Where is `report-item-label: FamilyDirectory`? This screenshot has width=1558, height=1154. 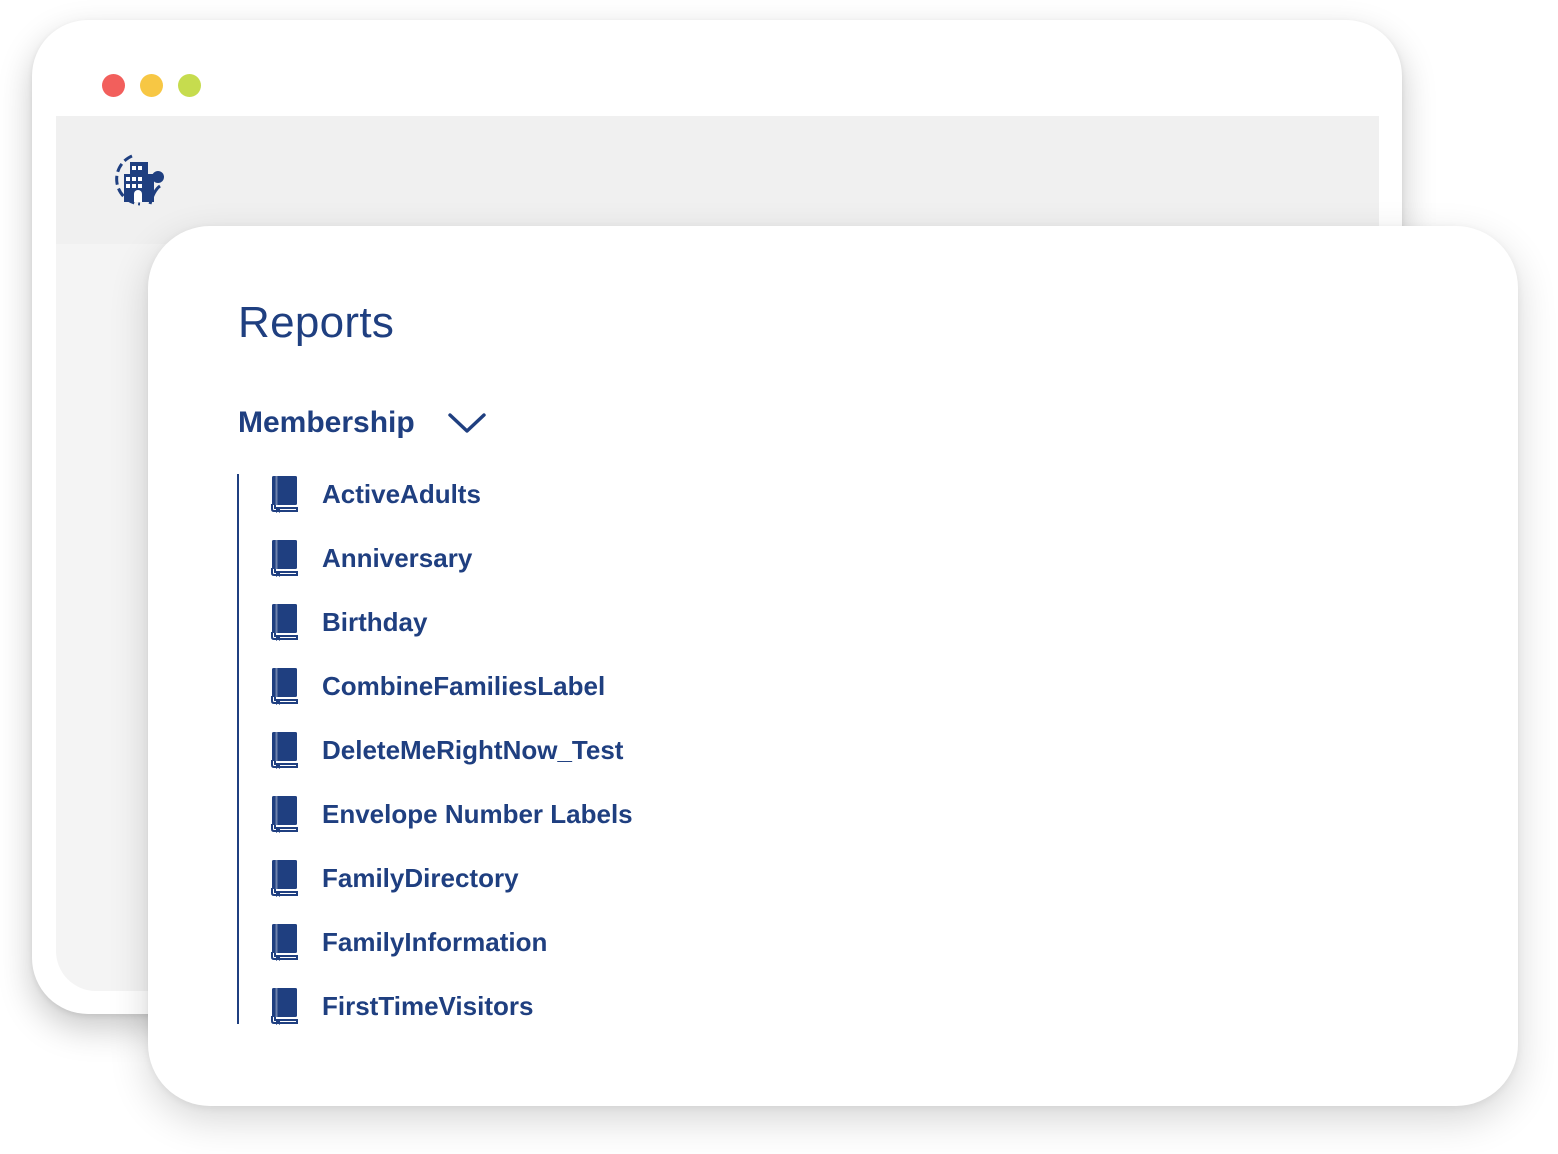
report-item-label: FamilyDirectory is located at coordinates (420, 877).